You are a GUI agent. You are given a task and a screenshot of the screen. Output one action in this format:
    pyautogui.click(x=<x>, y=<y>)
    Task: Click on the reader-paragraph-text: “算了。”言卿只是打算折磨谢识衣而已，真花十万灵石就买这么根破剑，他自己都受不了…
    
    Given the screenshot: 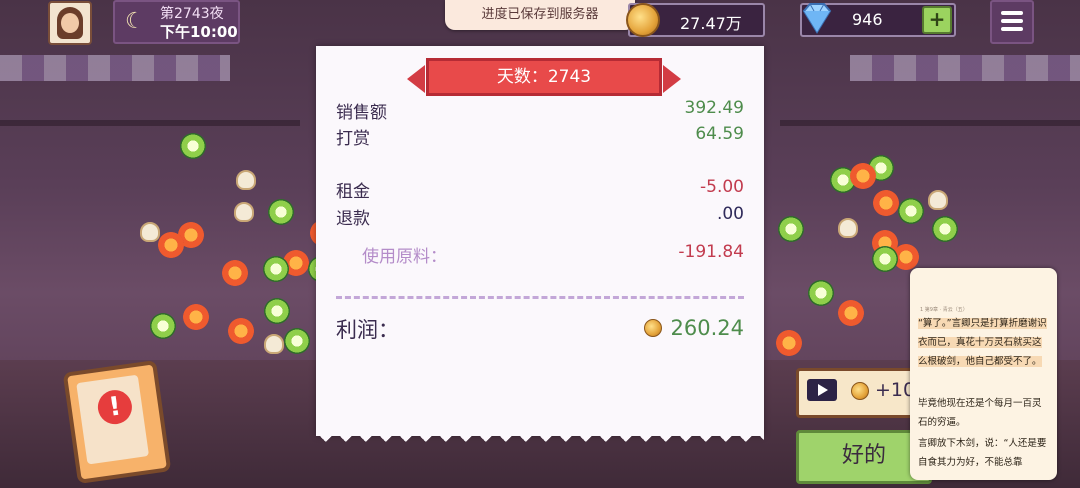 What is the action you would take?
    pyautogui.click(x=982, y=342)
    